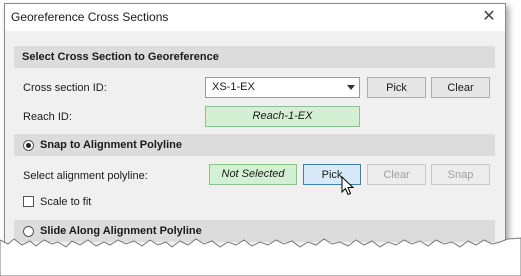 This screenshot has width=521, height=276. What do you see at coordinates (28, 145) in the screenshot?
I see `snap-radio` at bounding box center [28, 145].